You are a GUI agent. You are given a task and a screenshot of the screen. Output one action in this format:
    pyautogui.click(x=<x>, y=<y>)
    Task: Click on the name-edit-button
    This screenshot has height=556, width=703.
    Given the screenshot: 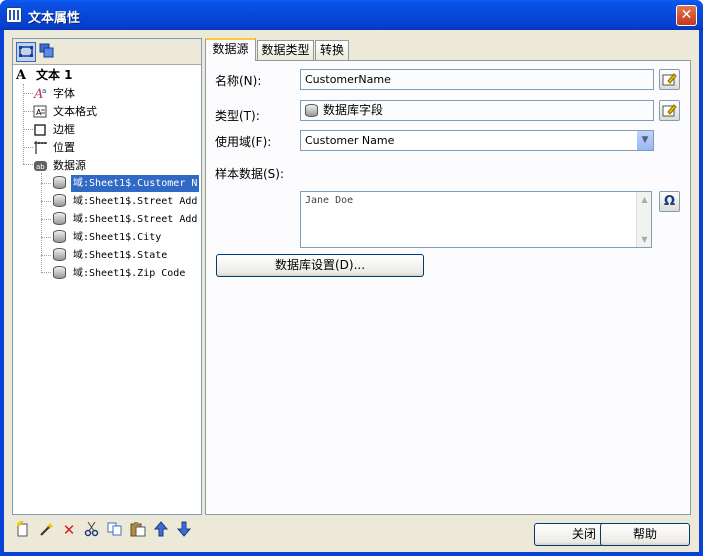 What is the action you would take?
    pyautogui.click(x=669, y=79)
    